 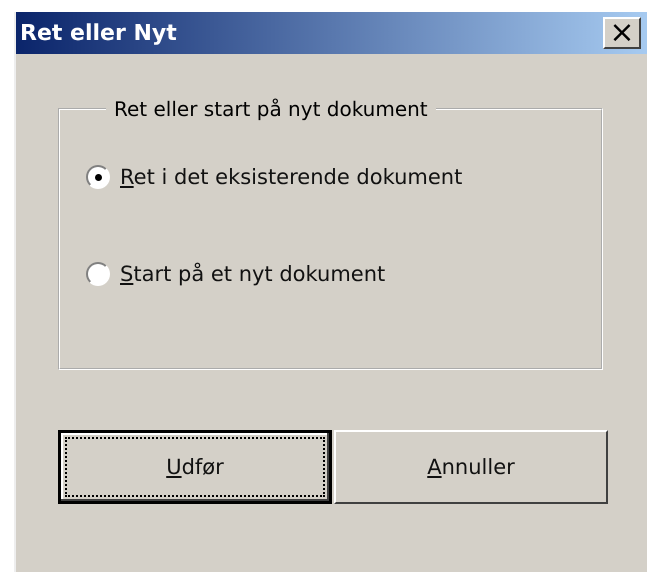 I want to click on window-title: Ret eller Nyt, so click(x=98, y=33).